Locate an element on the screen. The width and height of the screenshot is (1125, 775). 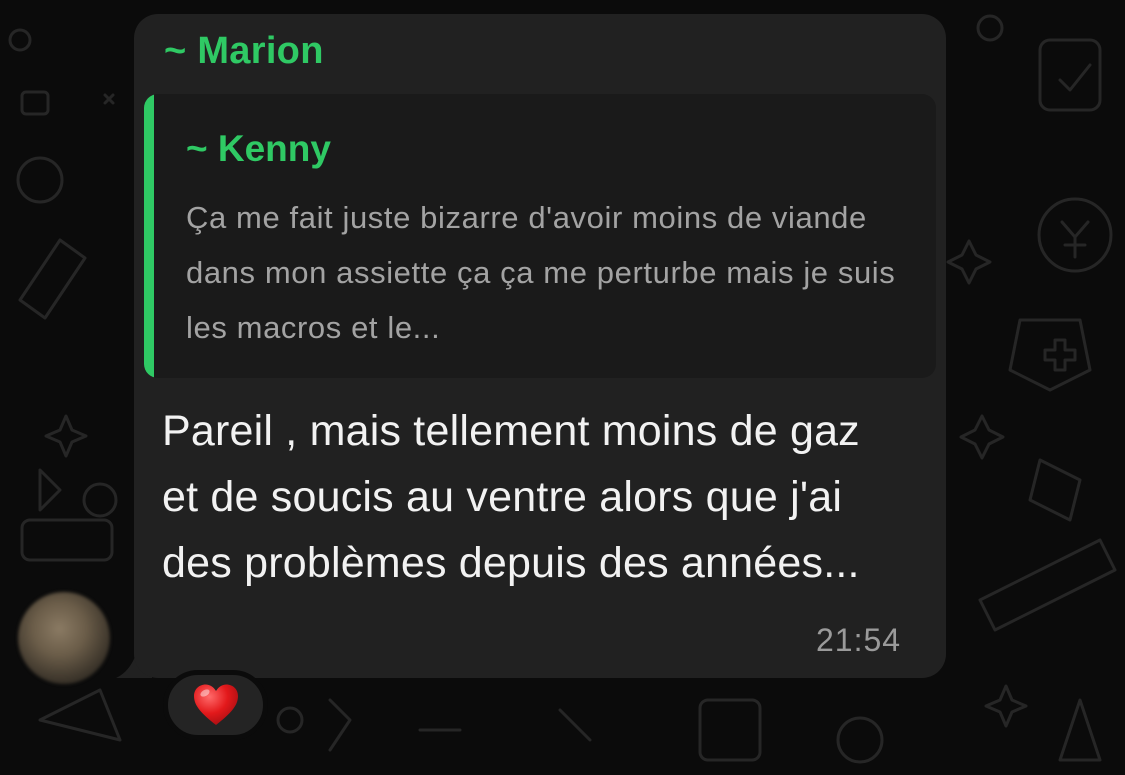
quote-accent-bar is located at coordinates (149, 236).